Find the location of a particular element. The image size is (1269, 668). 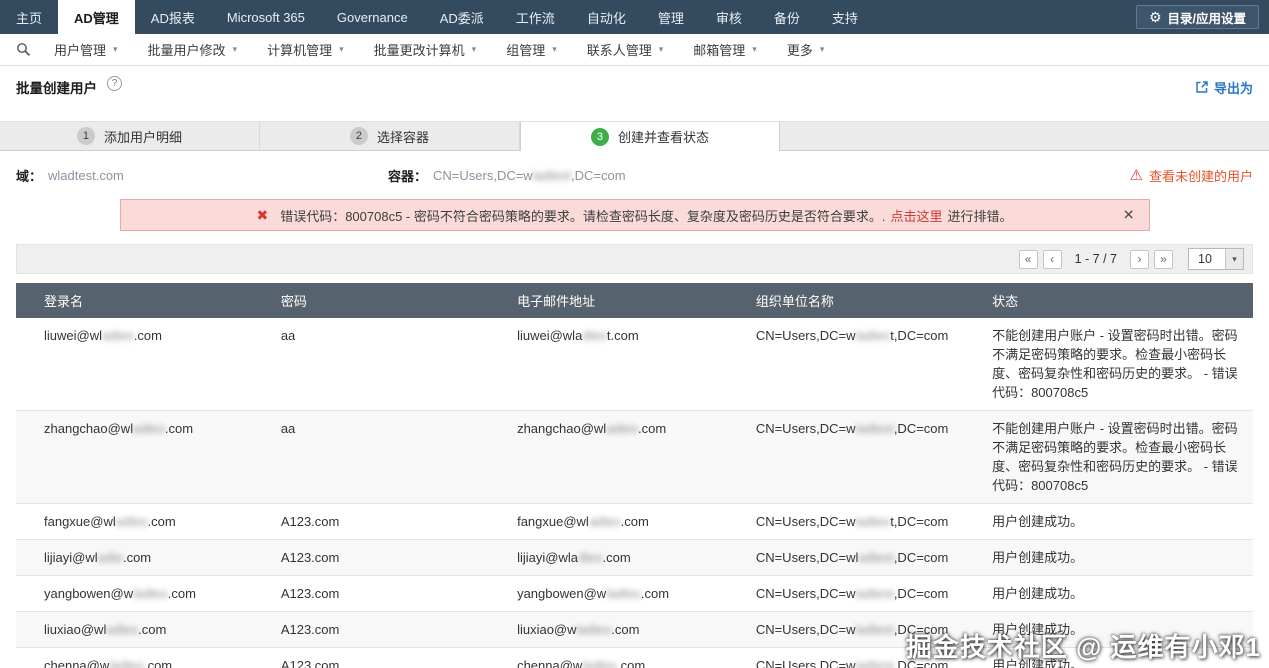

last-page-button: » is located at coordinates (1163, 259).